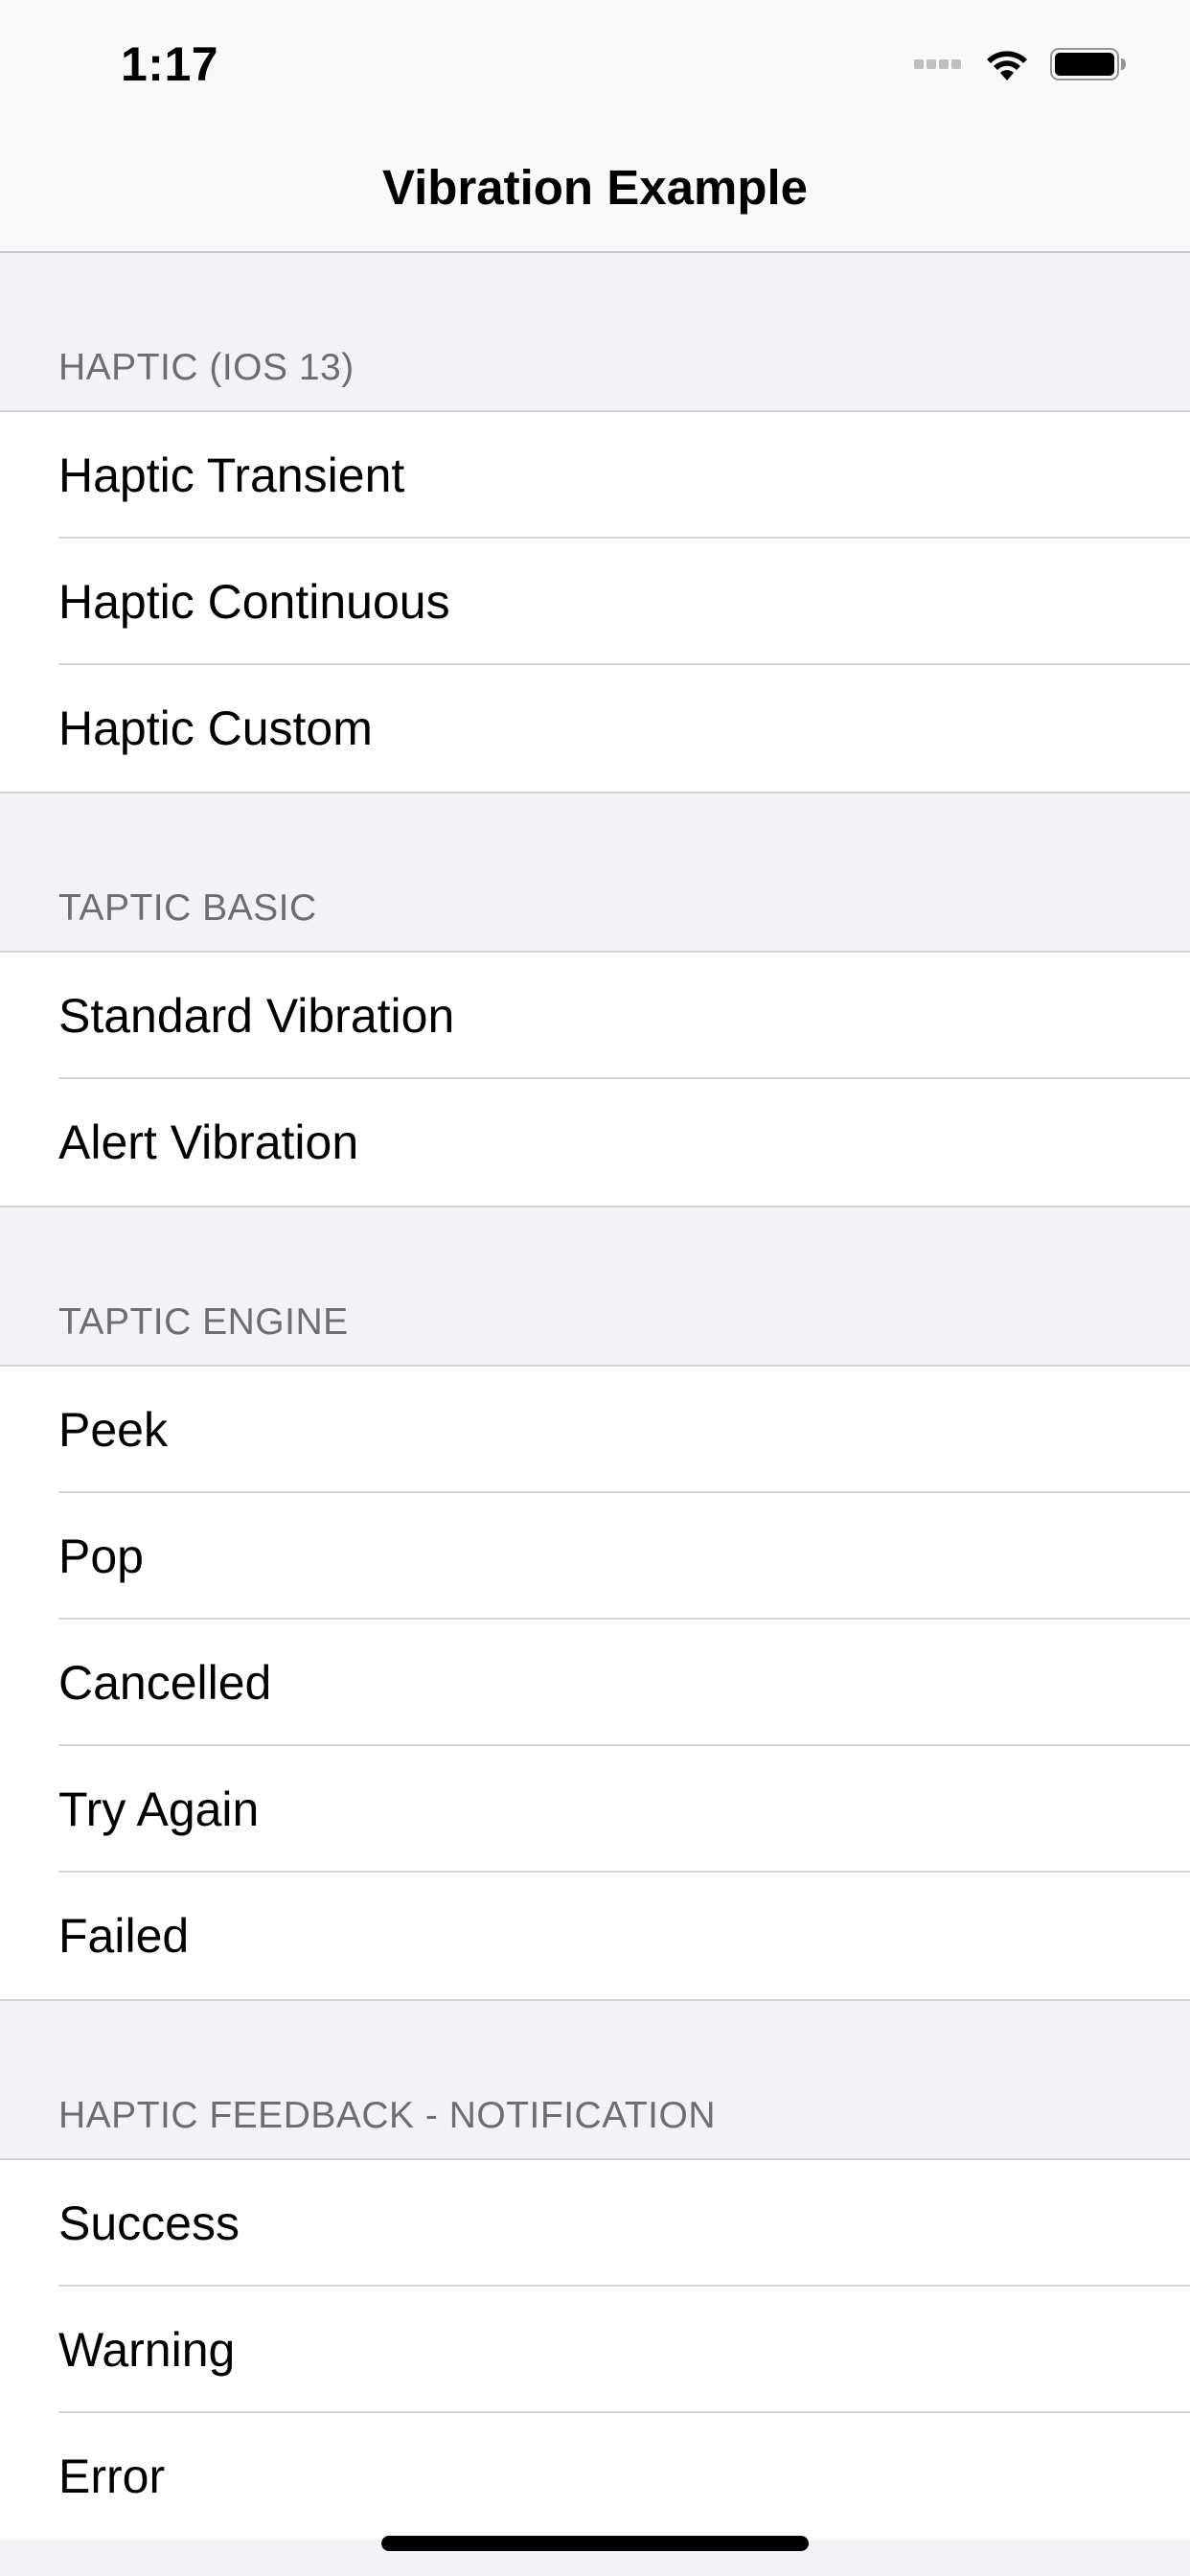 The height and width of the screenshot is (2576, 1190). What do you see at coordinates (595, 2223) in the screenshot?
I see `list-item-success: Success` at bounding box center [595, 2223].